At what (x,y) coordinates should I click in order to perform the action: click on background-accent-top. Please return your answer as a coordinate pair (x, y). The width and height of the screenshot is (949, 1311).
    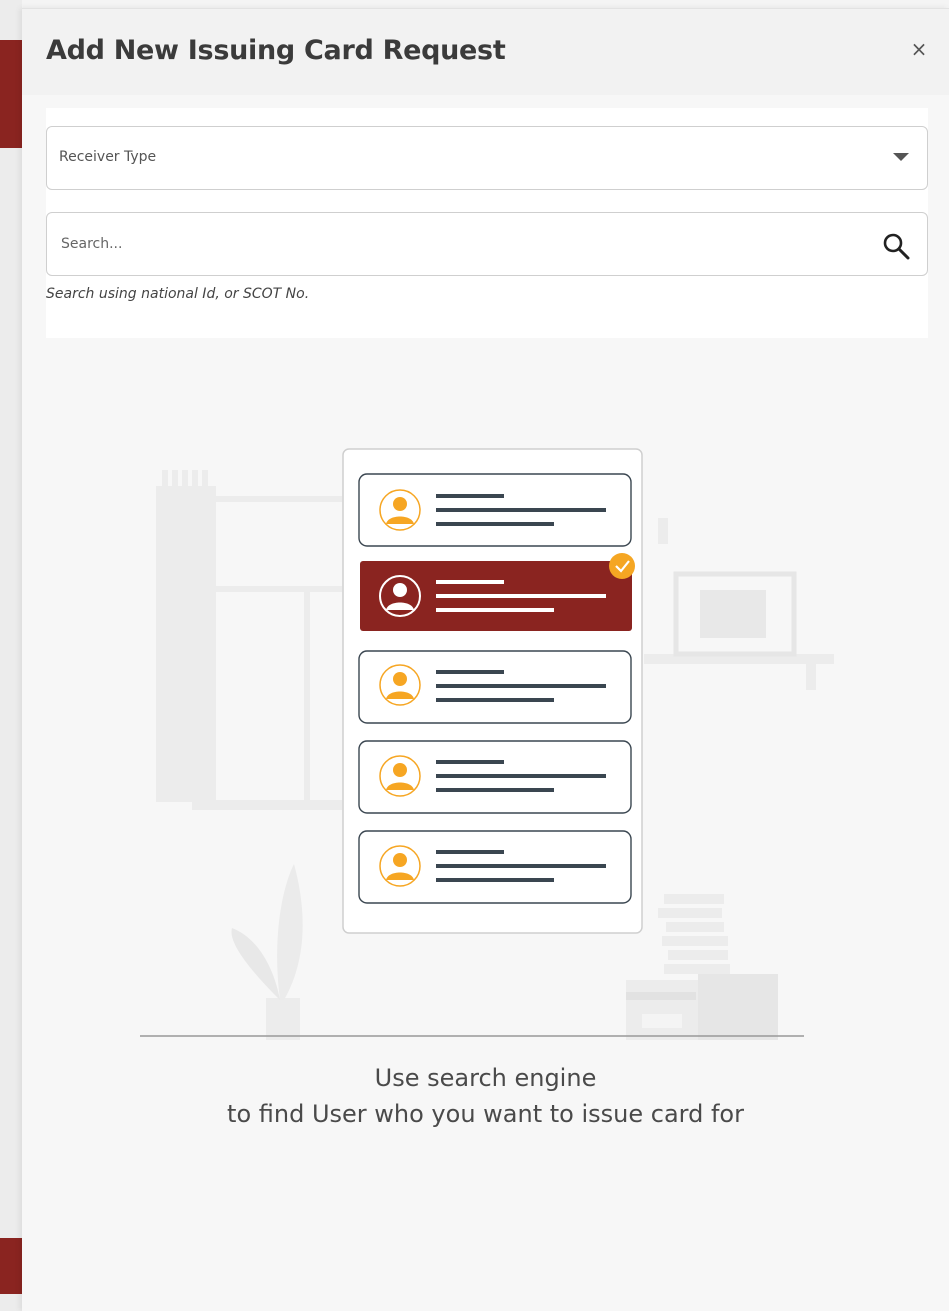
    Looking at the image, I should click on (11, 94).